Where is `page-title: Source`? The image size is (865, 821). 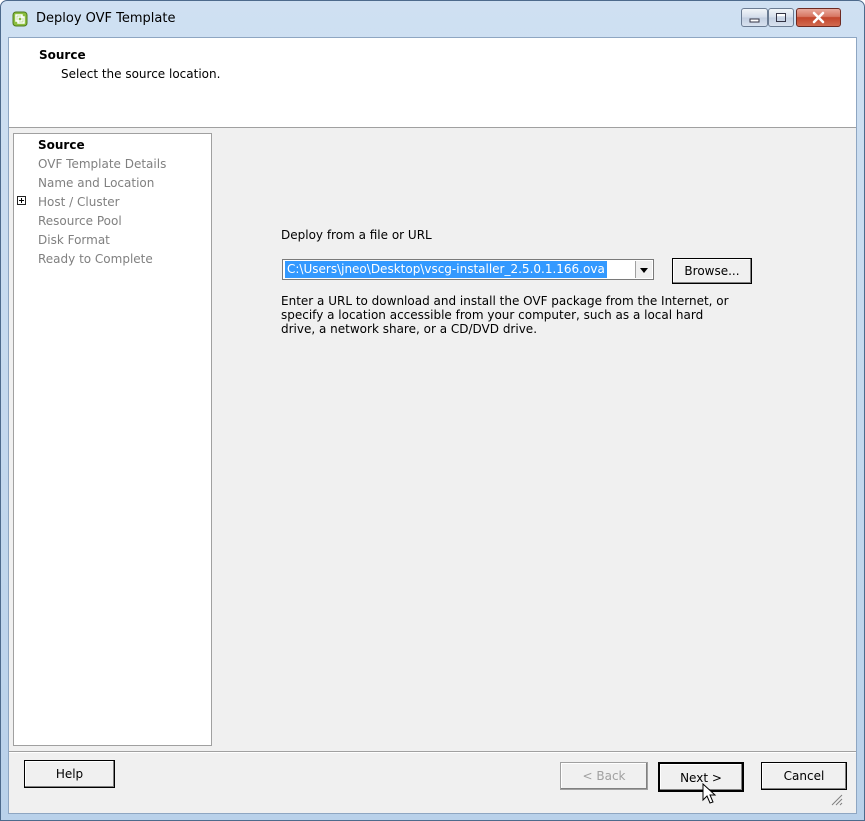 page-title: Source is located at coordinates (62, 55).